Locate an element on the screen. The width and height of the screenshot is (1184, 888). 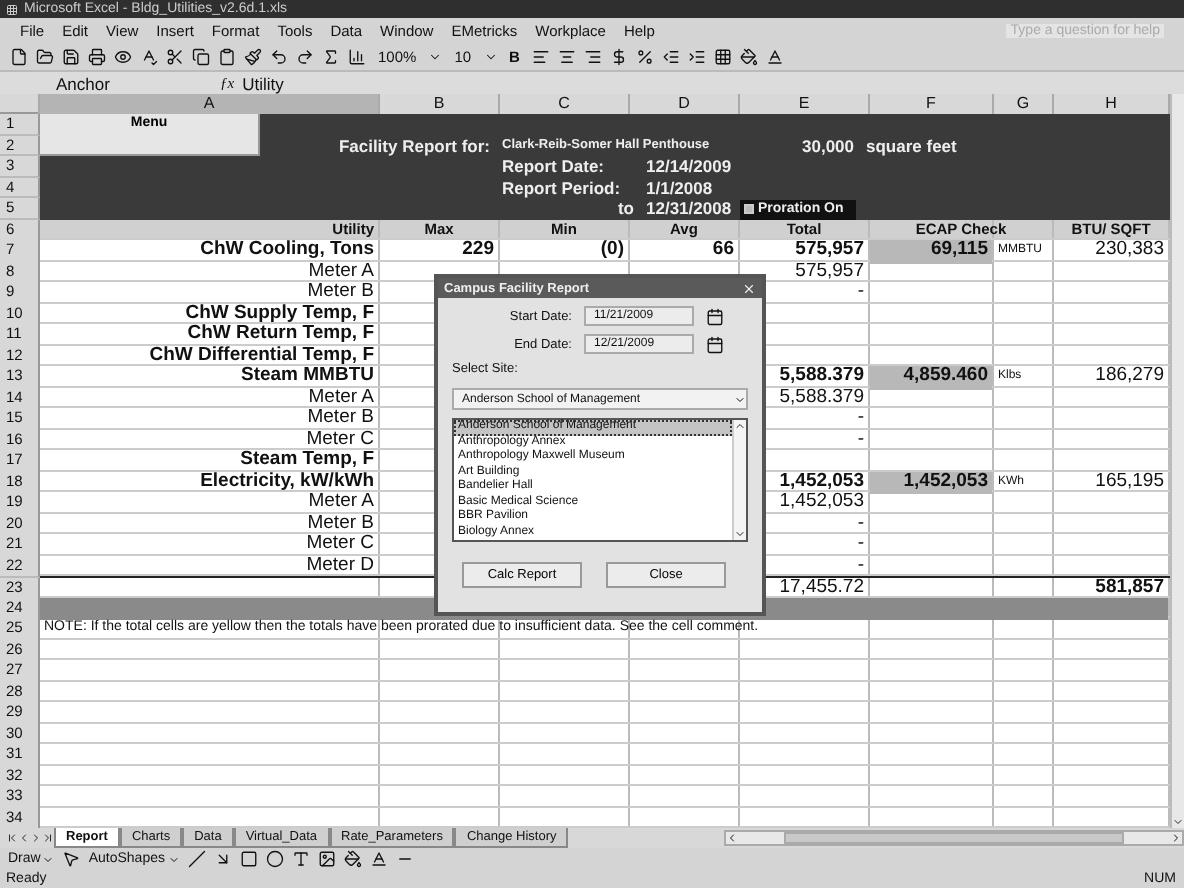
scroll-thumb is located at coordinates (954, 838).